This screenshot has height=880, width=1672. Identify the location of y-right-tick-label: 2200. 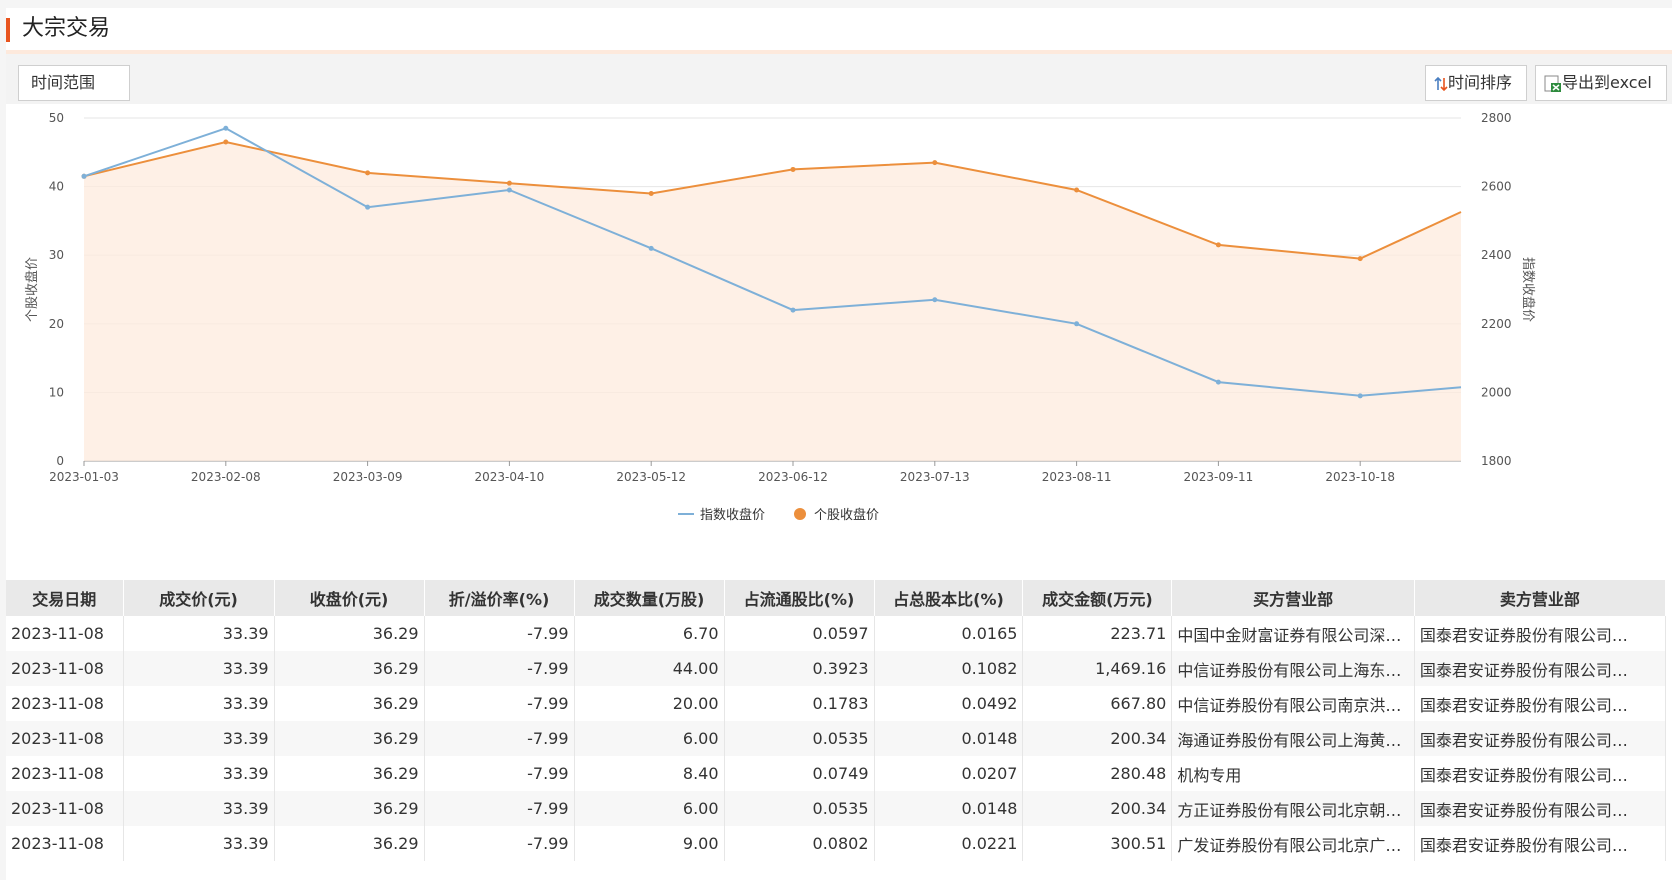
(1496, 324).